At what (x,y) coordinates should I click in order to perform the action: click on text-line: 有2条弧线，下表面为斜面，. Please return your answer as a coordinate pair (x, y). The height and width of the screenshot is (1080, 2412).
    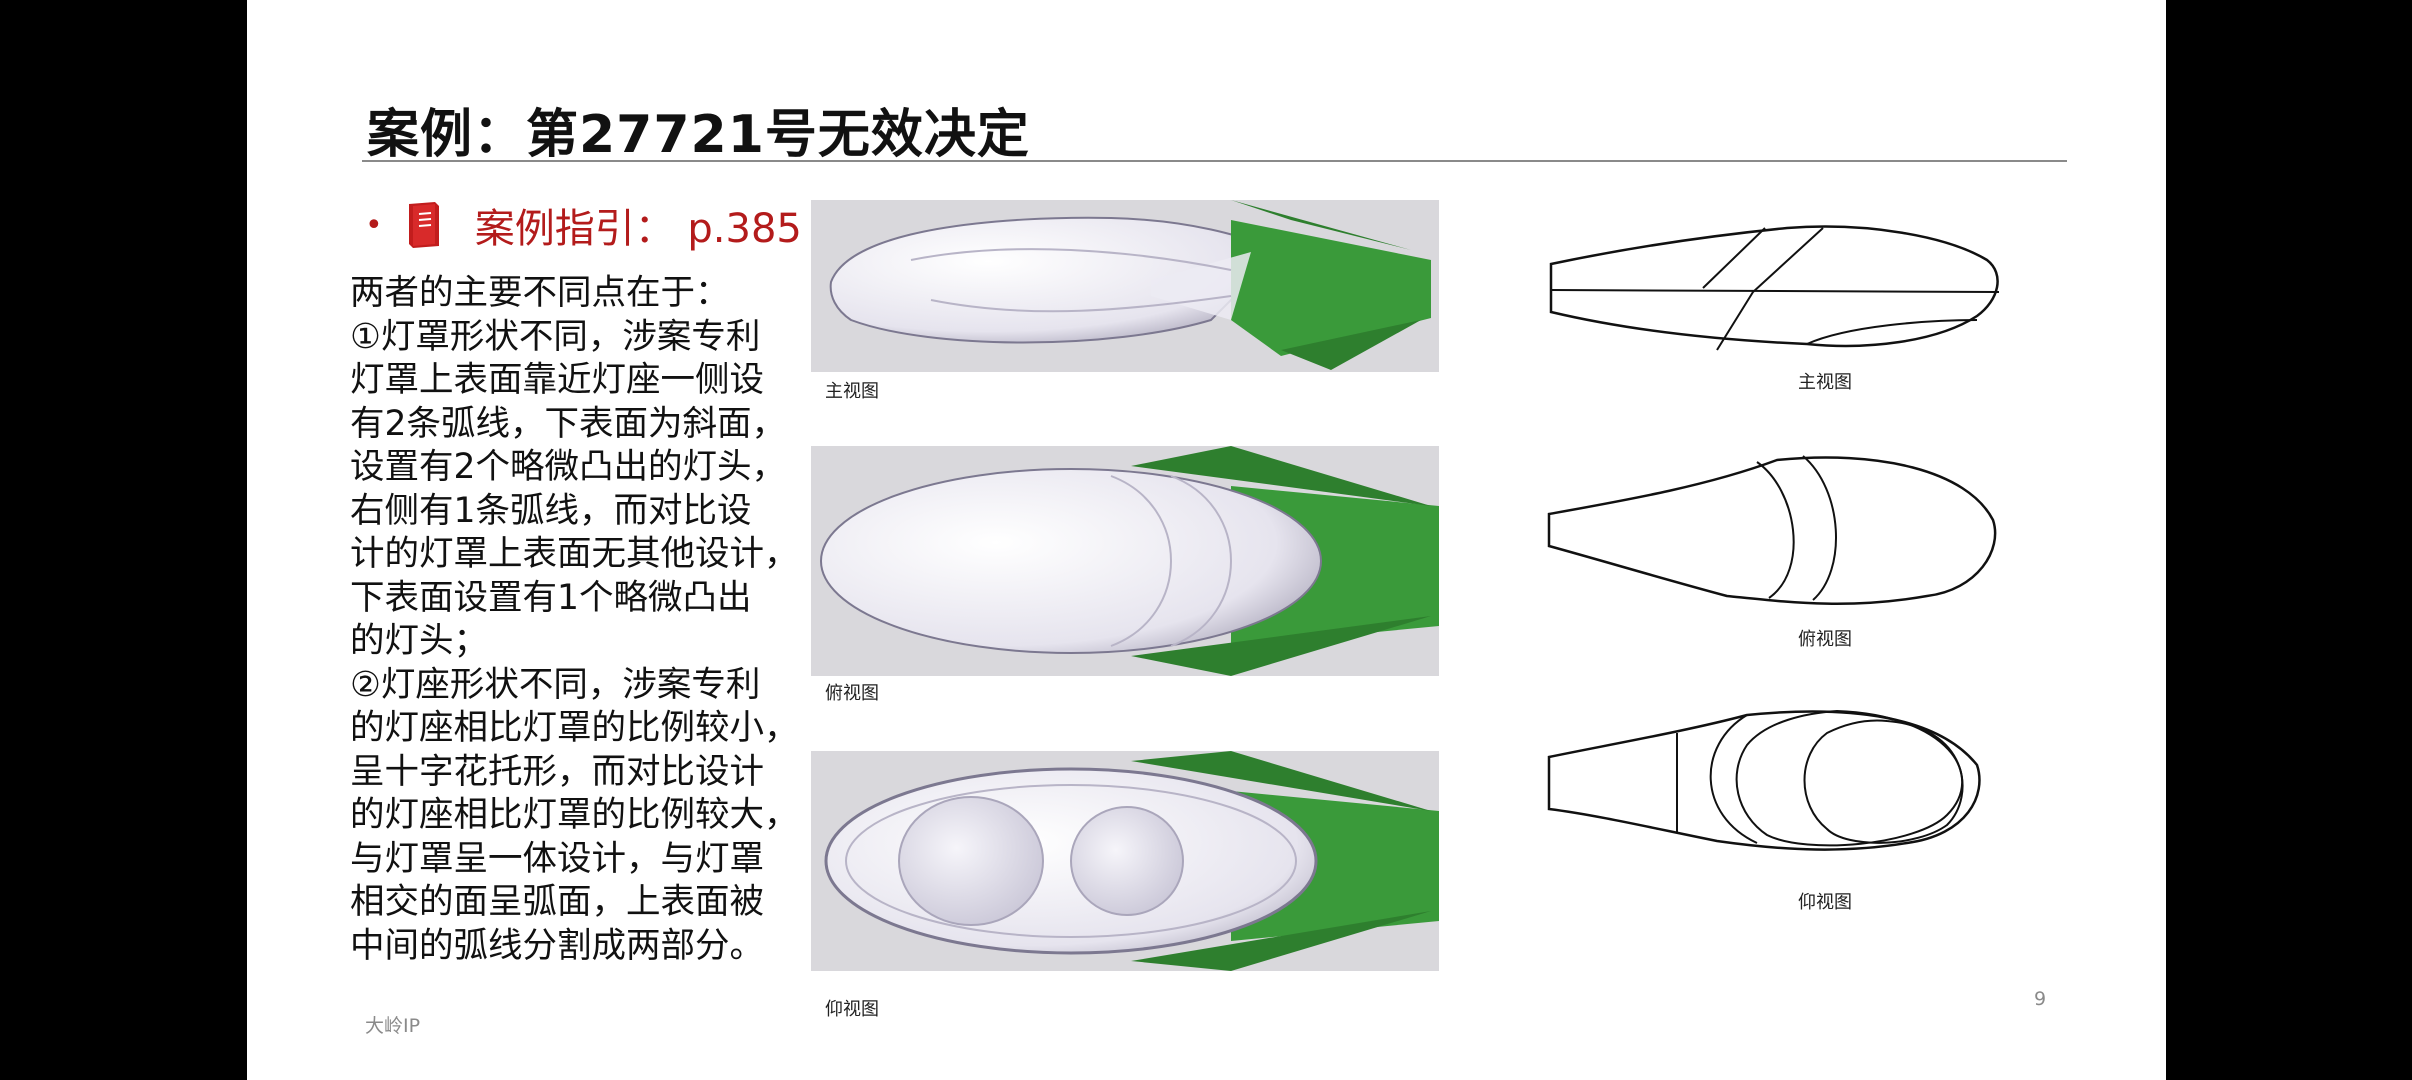
    Looking at the image, I should click on (585, 425).